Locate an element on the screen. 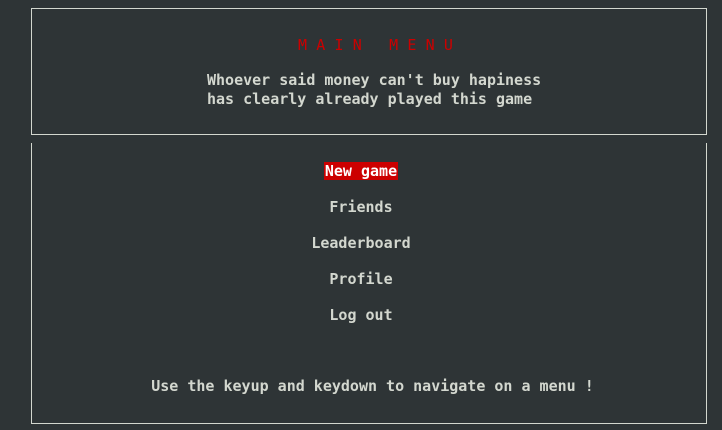 This screenshot has height=430, width=722. menu-item-label: Leaderboard is located at coordinates (361, 243).